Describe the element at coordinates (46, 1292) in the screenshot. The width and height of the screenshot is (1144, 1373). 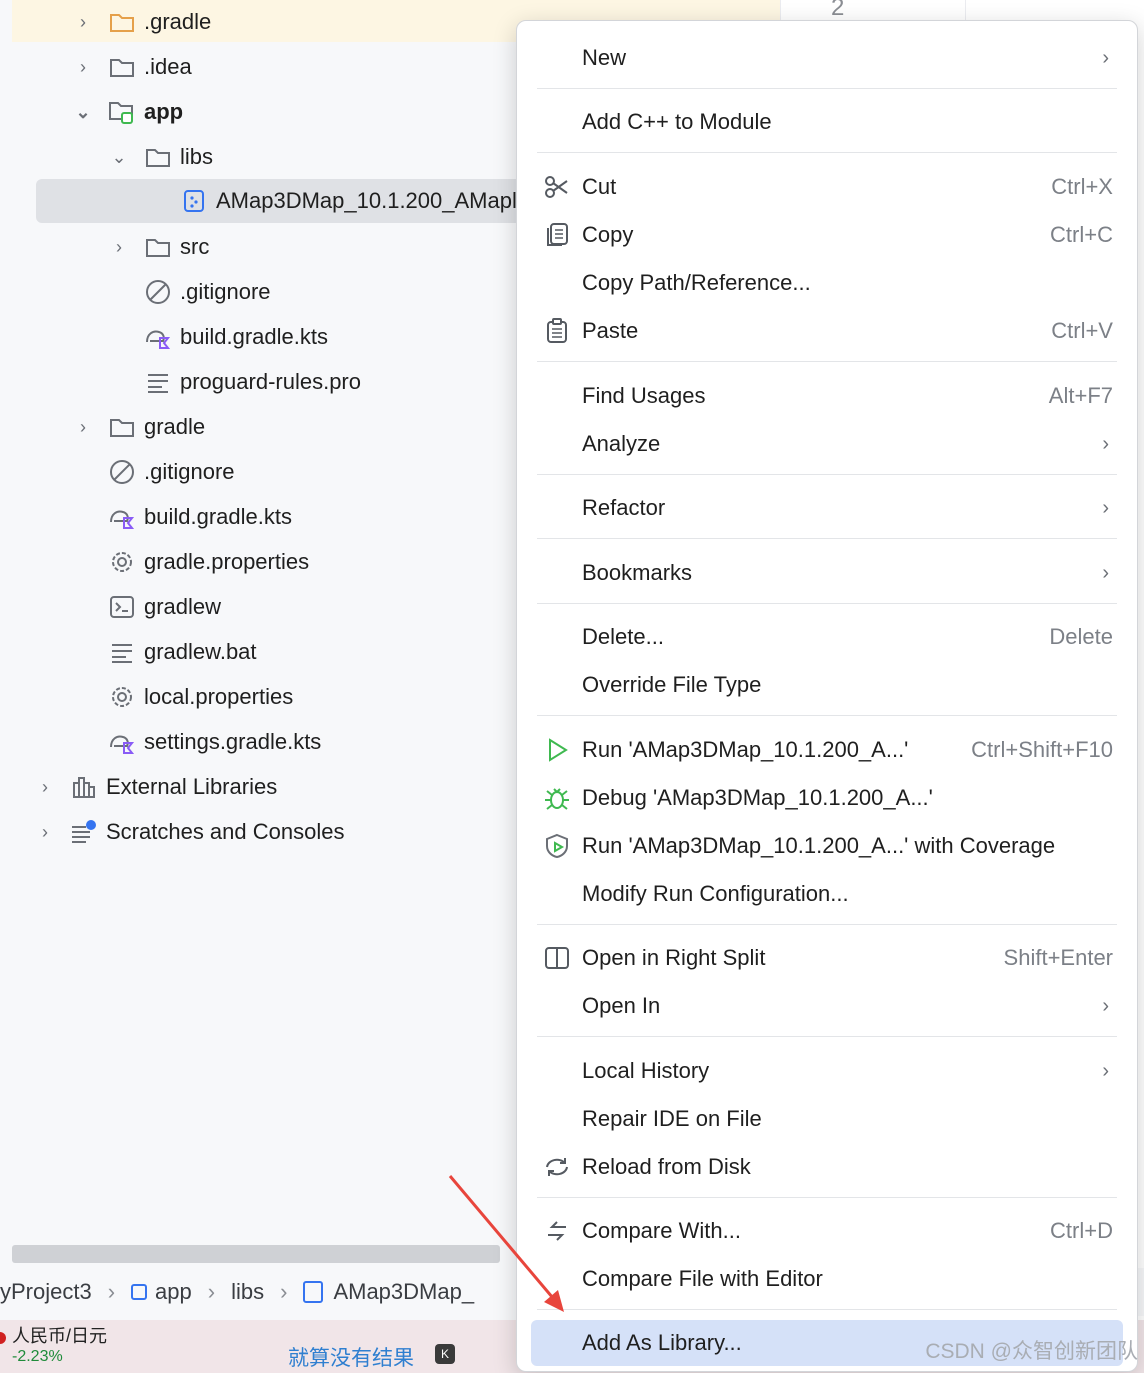
I see `breadcrumb-project: yProject3` at that location.